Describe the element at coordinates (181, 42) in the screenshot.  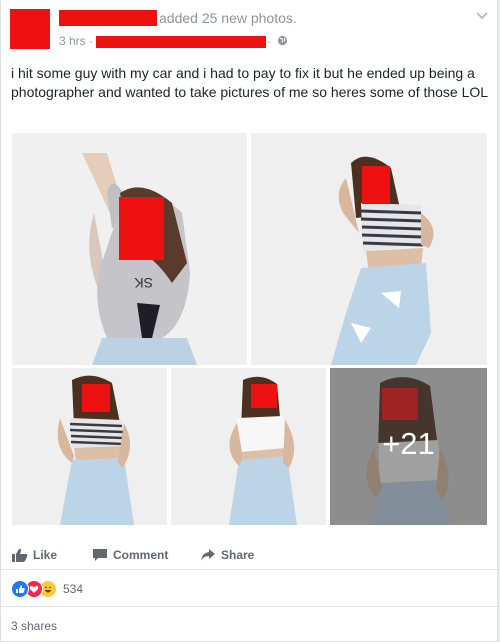
I see `location-redacted` at that location.